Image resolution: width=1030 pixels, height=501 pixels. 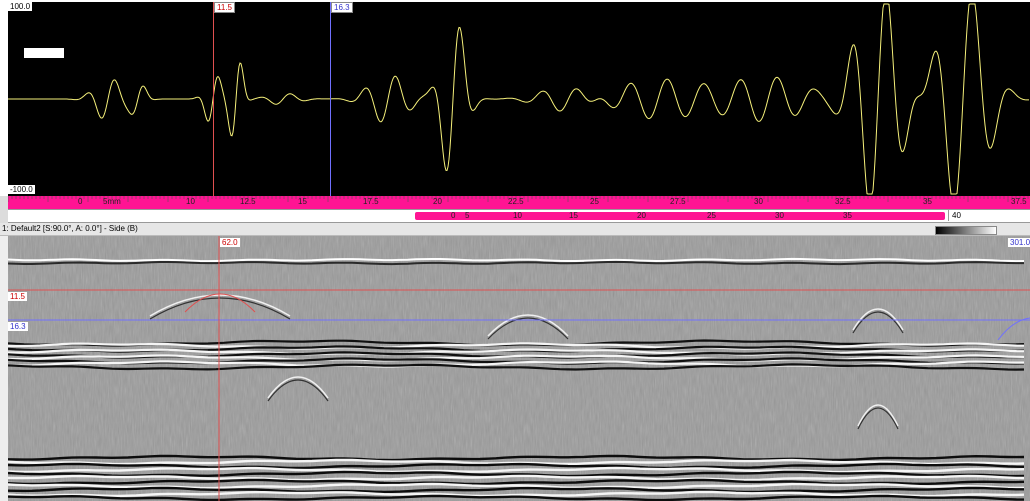 What do you see at coordinates (966, 230) in the screenshot?
I see `grayscale-colorbar` at bounding box center [966, 230].